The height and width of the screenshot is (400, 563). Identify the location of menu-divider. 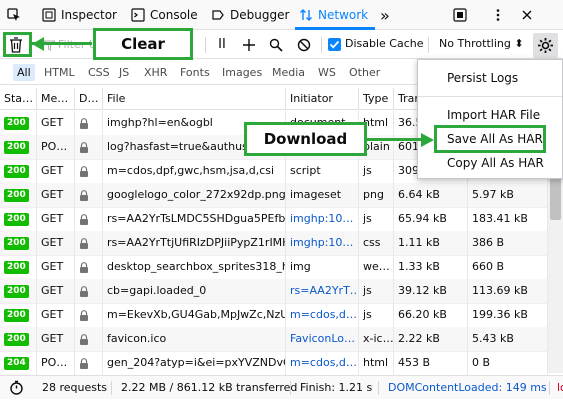
(490, 96).